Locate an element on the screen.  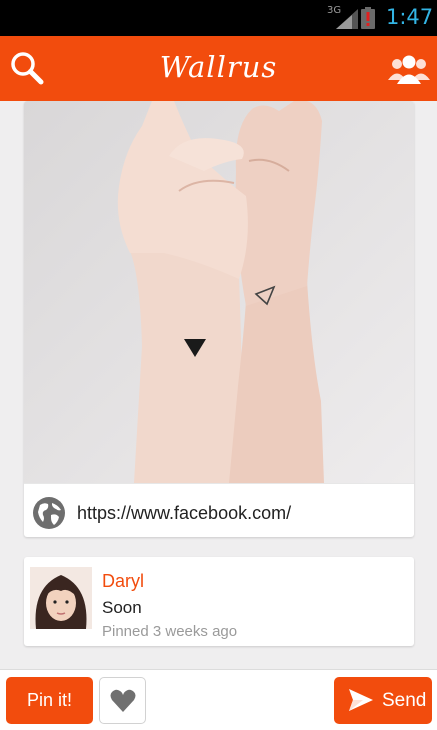
heart-icon is located at coordinates (123, 700).